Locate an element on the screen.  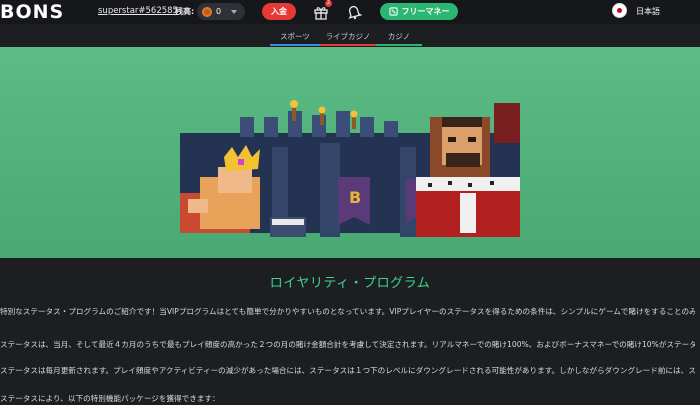
svg-text: B is located at coordinates (355, 197).